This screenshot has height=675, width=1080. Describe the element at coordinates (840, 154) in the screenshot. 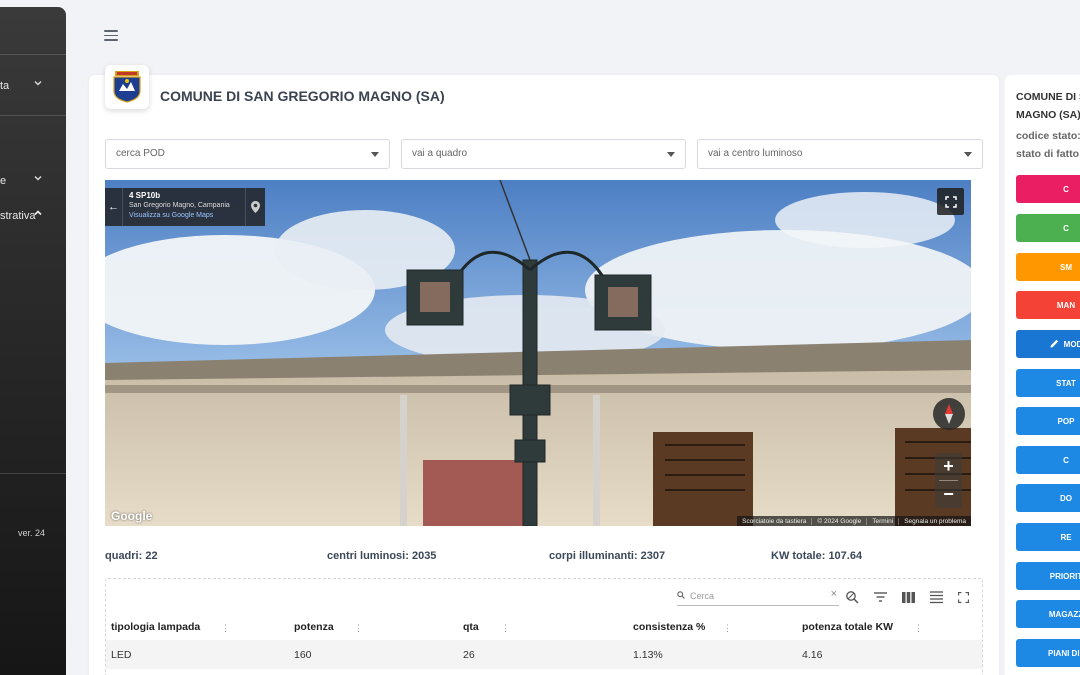

I see `centro-luminoso-select: vai a centro luminoso` at that location.